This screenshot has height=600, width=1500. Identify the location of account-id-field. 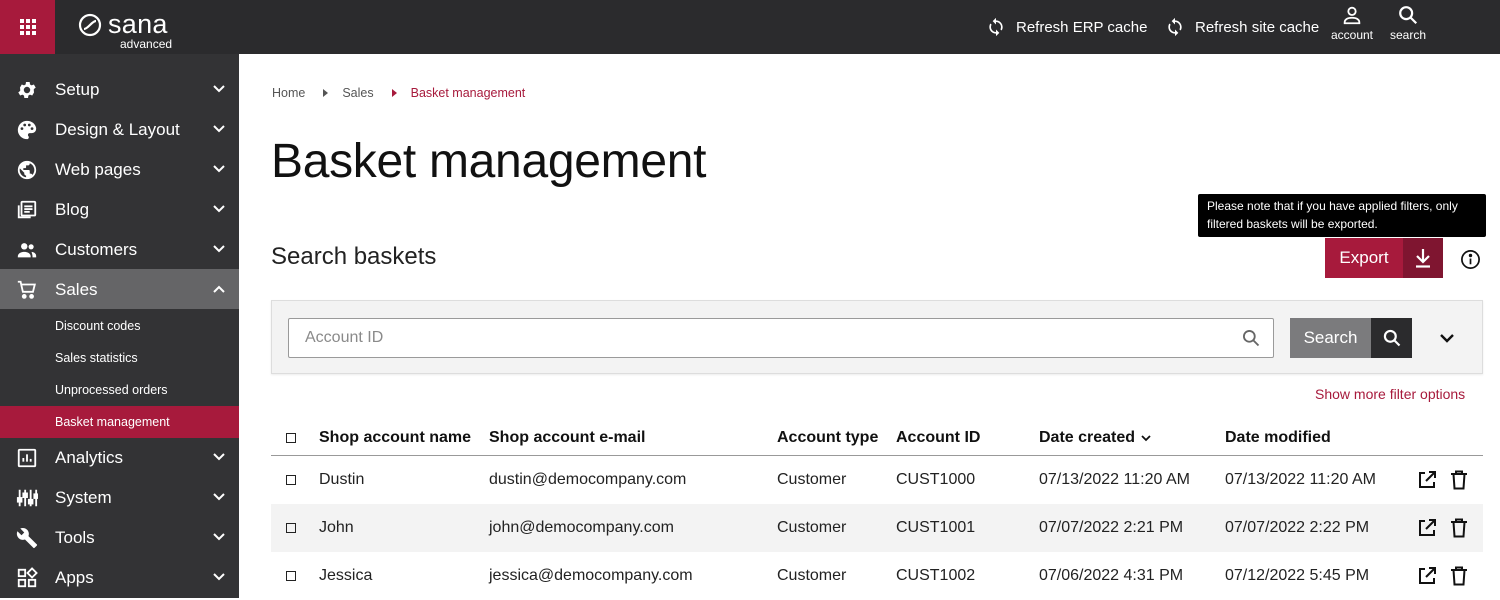
(781, 338).